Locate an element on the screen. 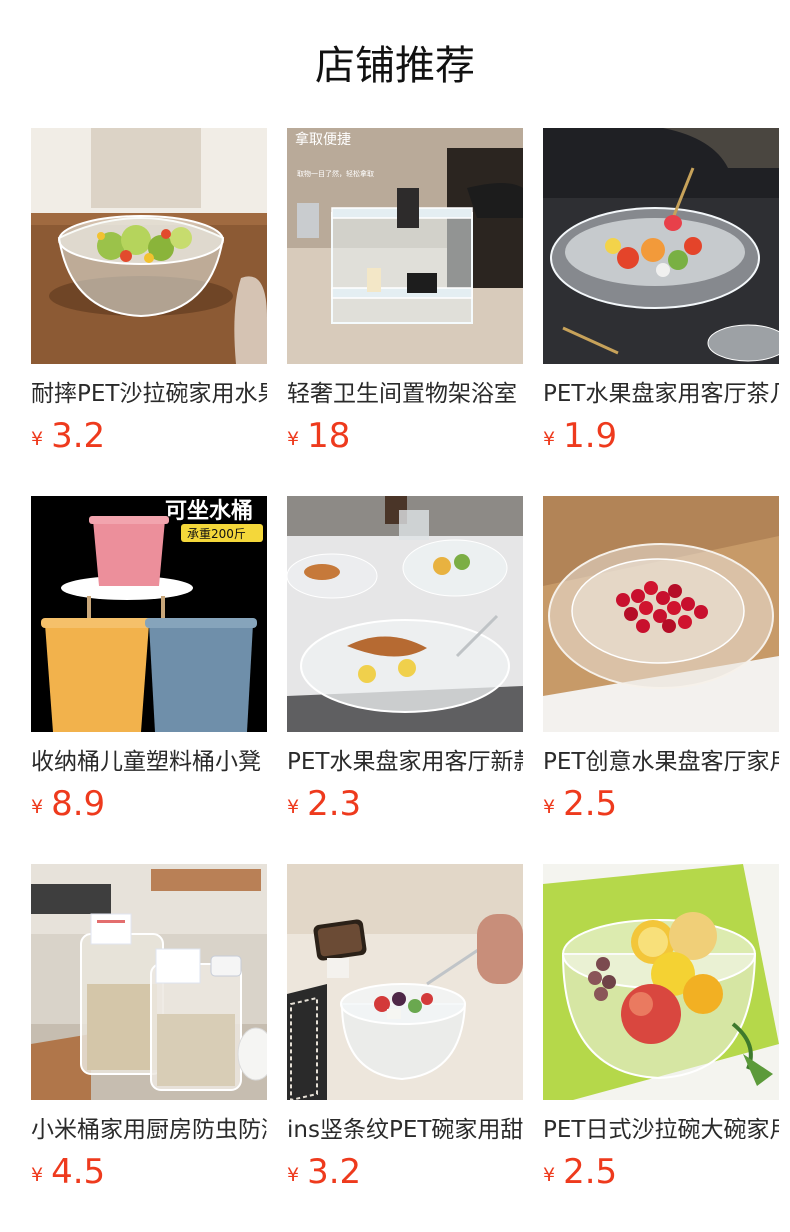 Image resolution: width=790 pixels, height=1232 pixels. price-amount: 2.3 is located at coordinates (334, 804).